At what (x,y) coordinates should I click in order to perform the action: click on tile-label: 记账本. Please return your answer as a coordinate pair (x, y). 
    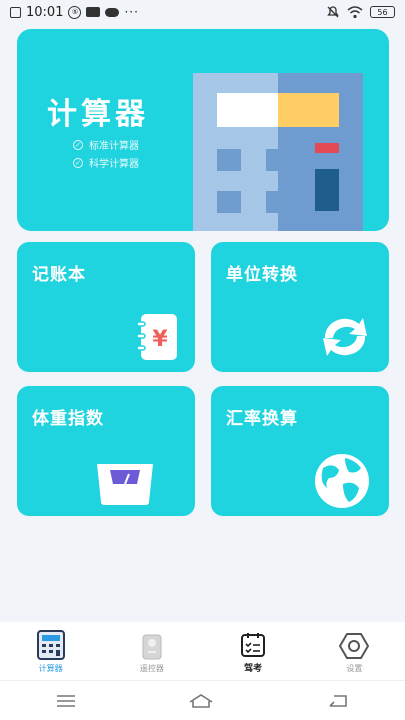
    Looking at the image, I should click on (59, 275).